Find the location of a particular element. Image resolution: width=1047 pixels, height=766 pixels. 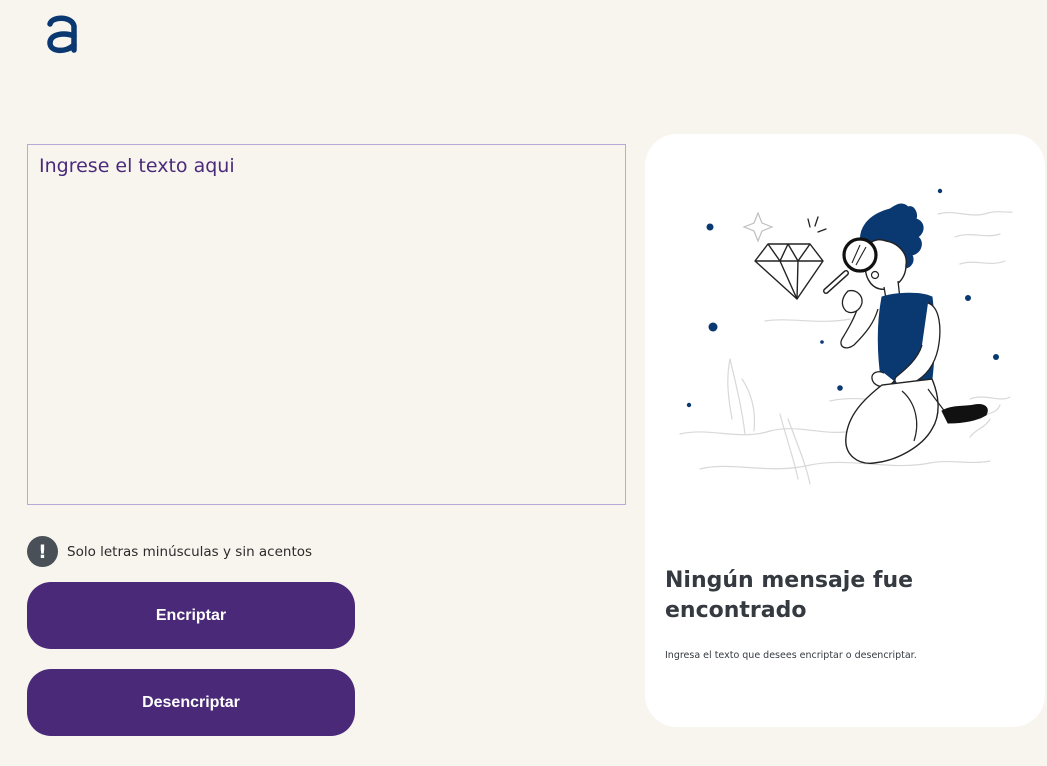

decrypt-button: Desencriptar is located at coordinates (191, 702).